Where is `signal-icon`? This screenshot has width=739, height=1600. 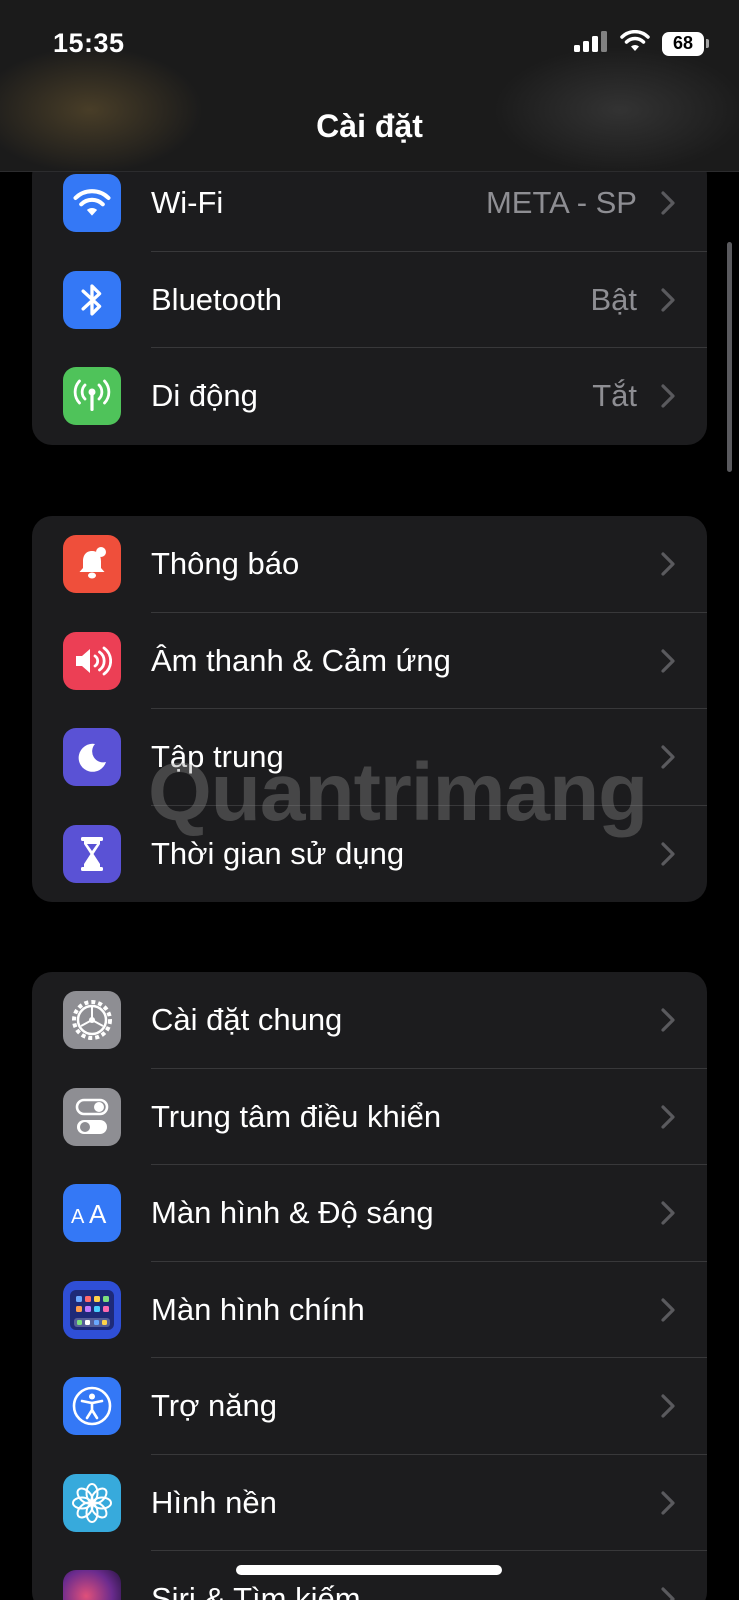 signal-icon is located at coordinates (591, 43).